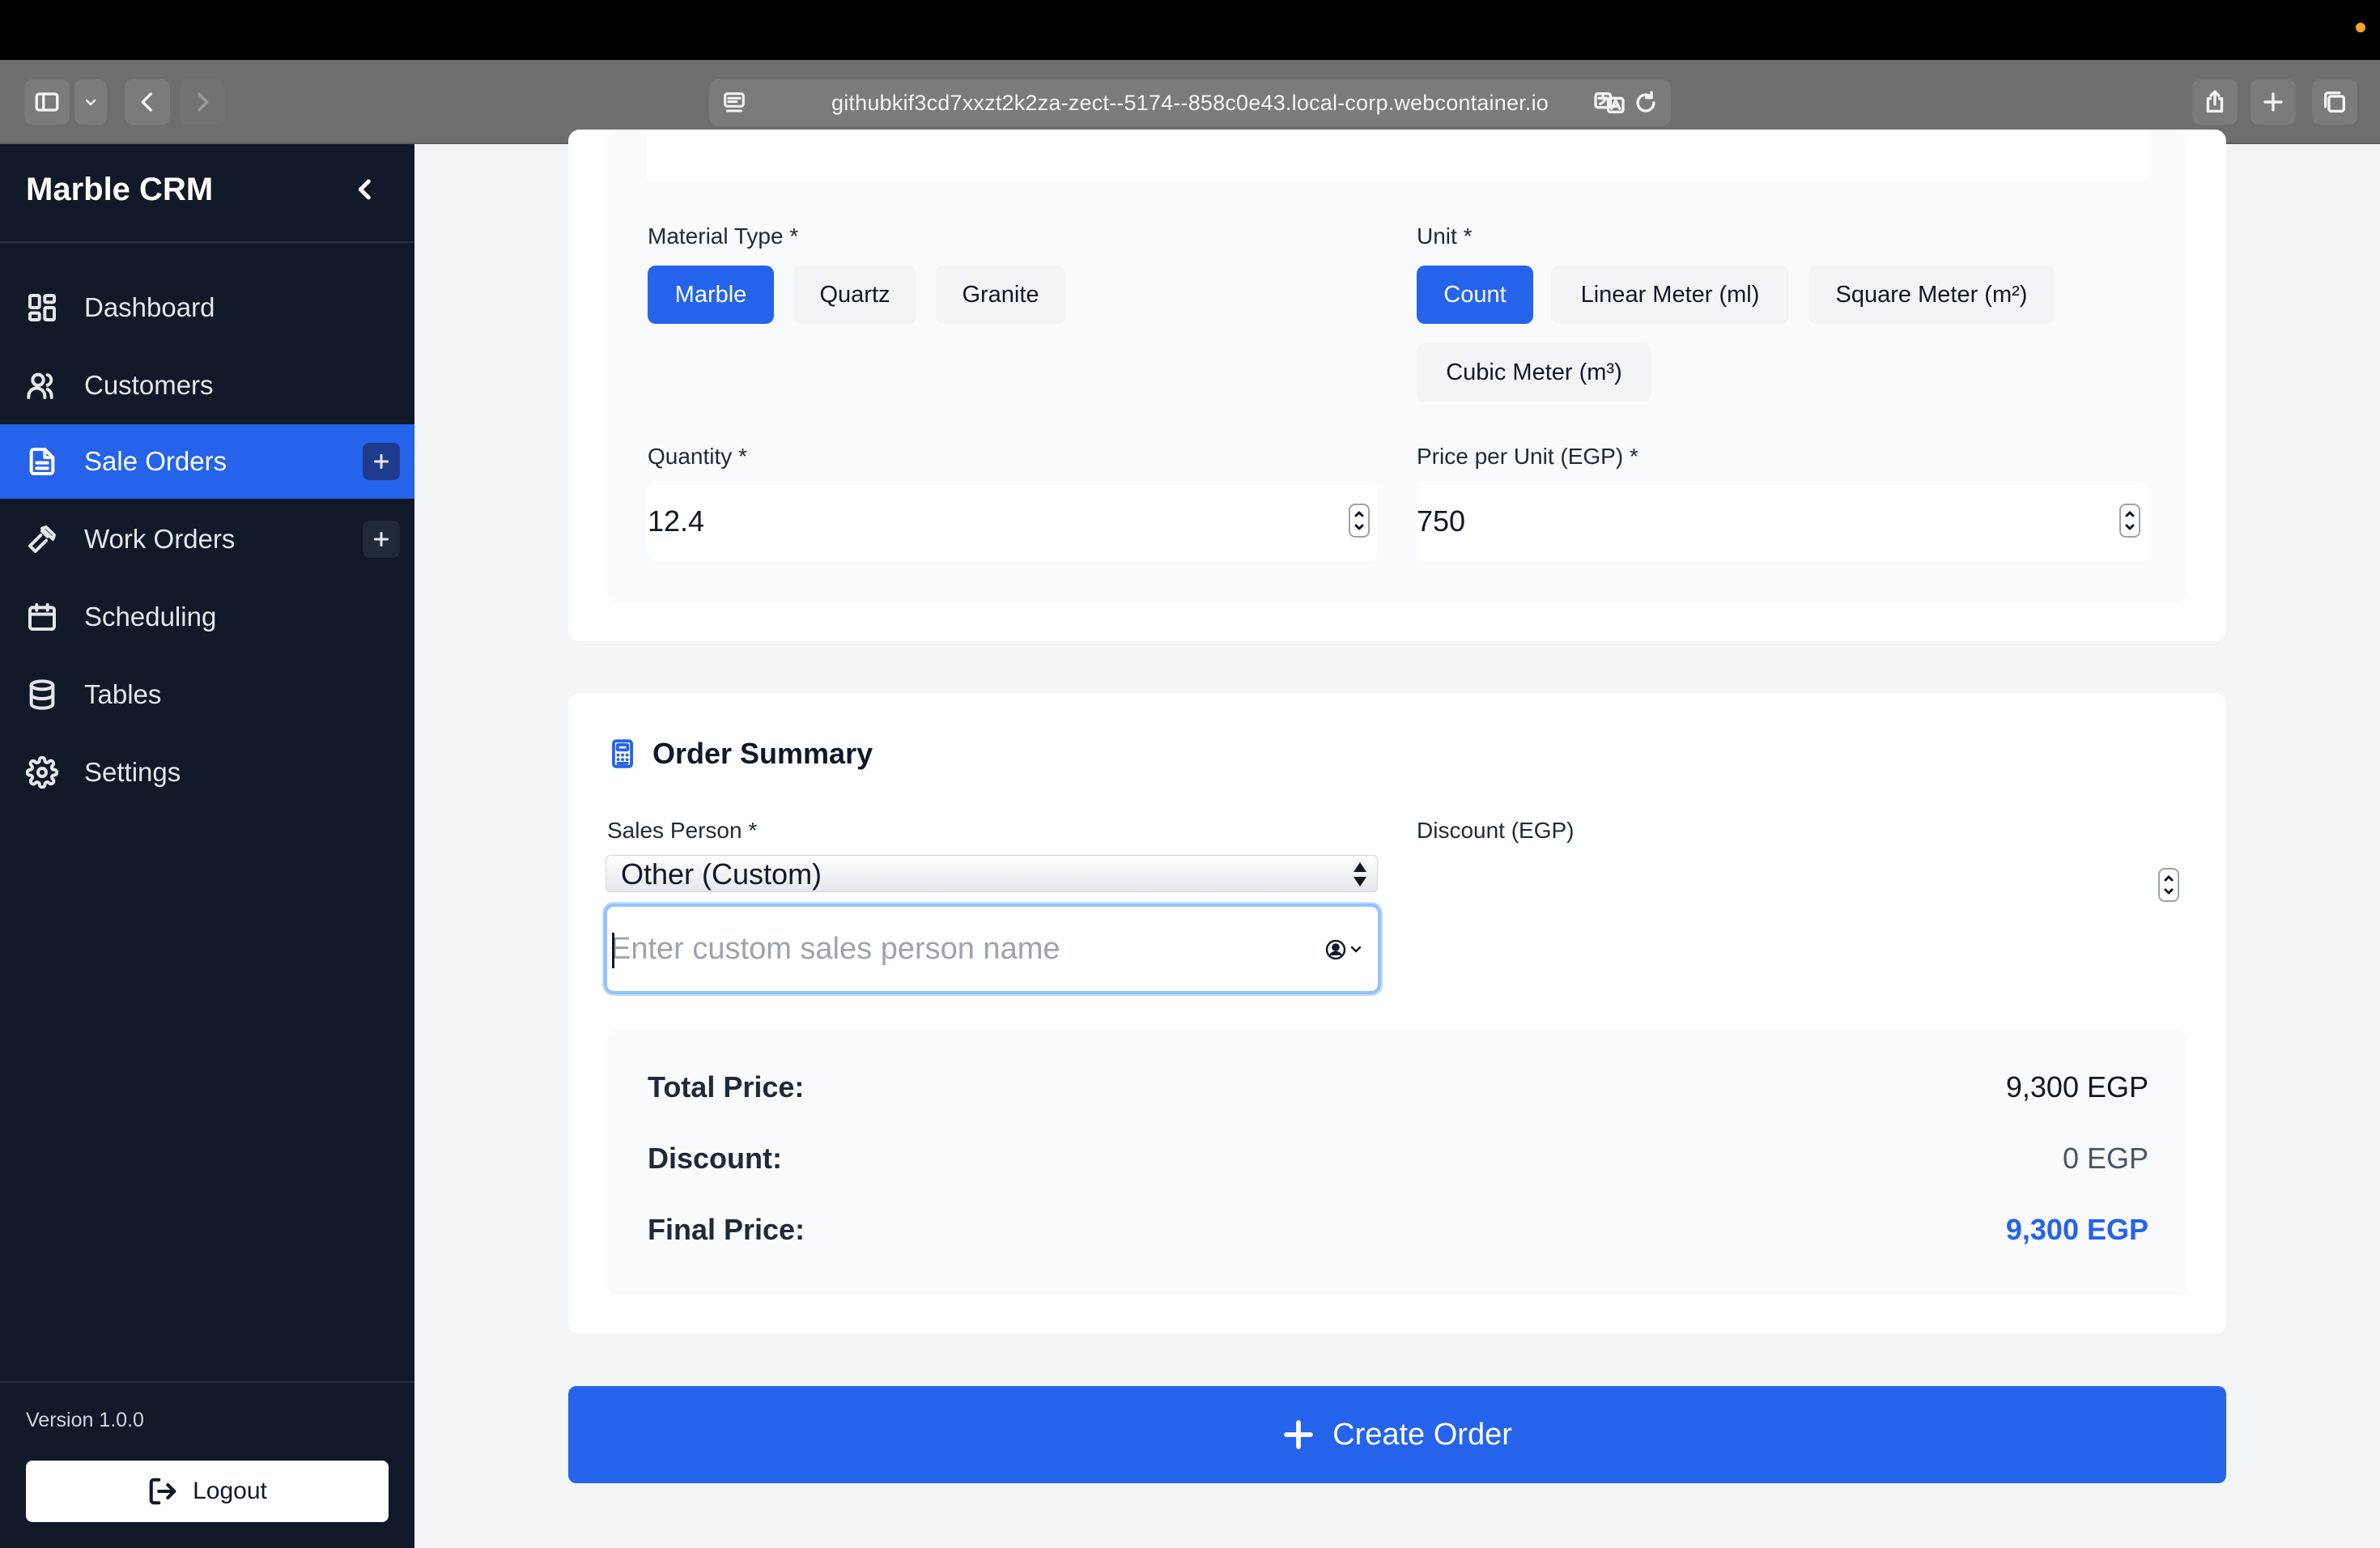 This screenshot has width=2380, height=1548. Describe the element at coordinates (42, 386) in the screenshot. I see `users-icon` at that location.